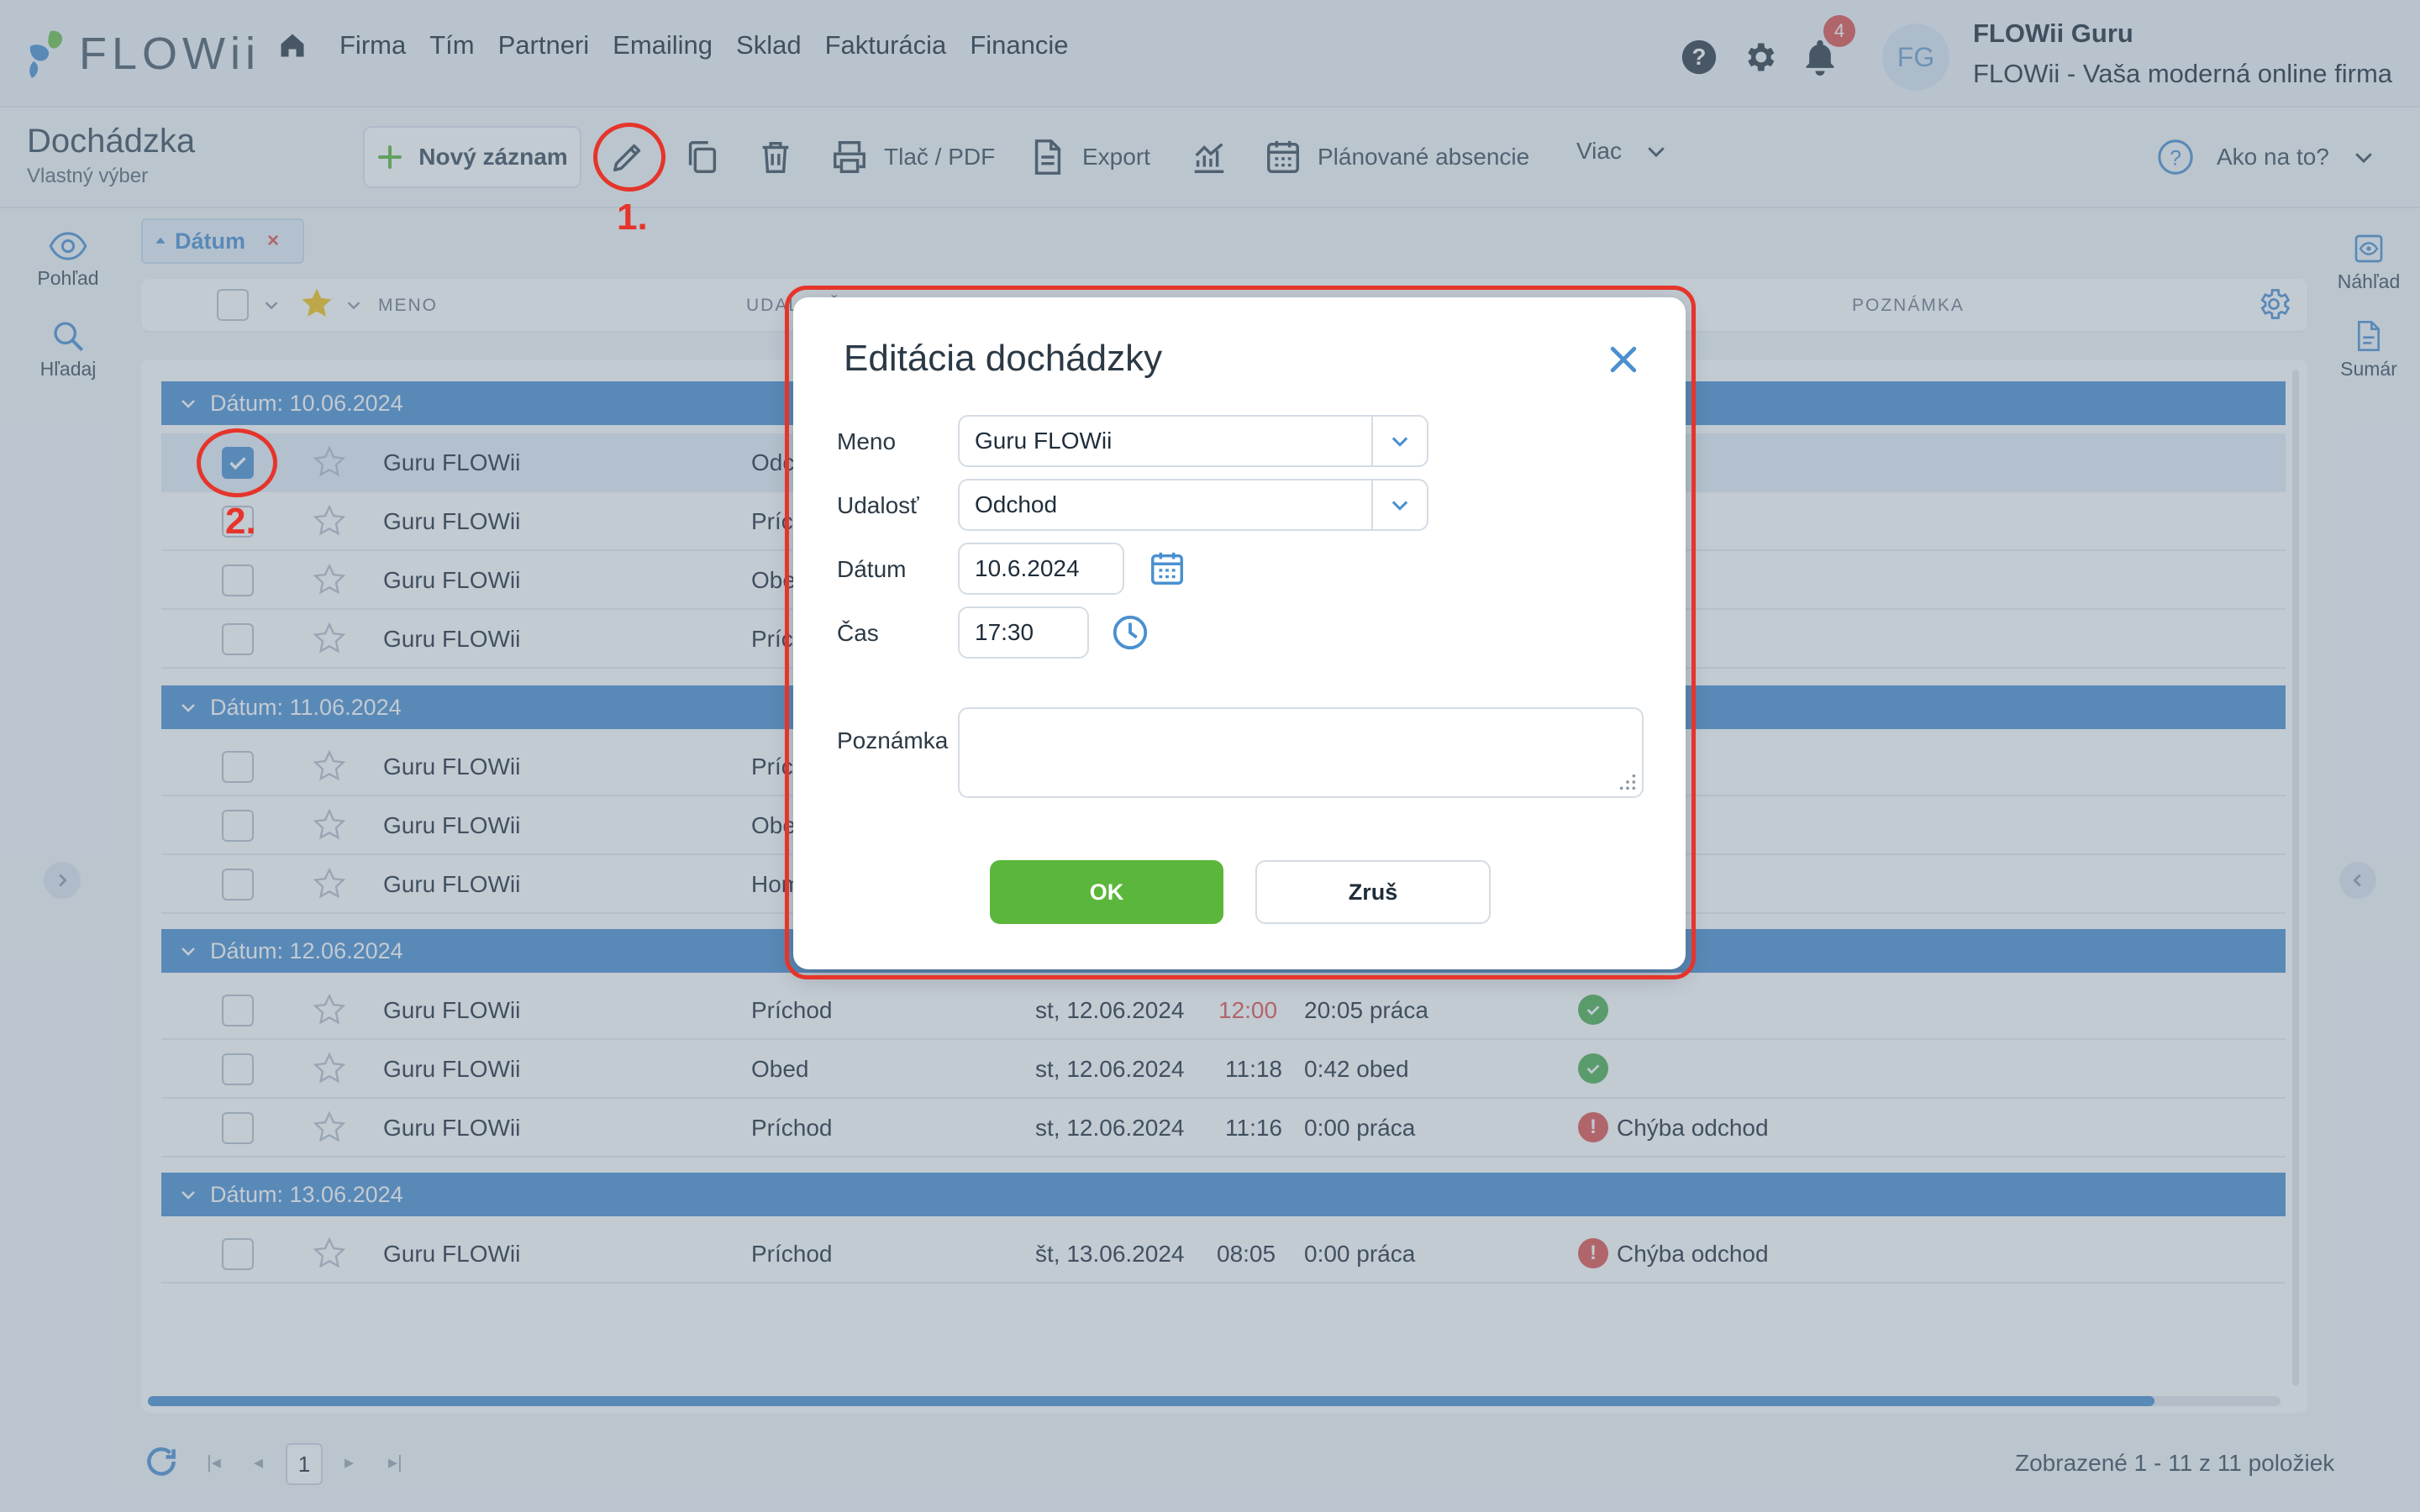 Image resolution: width=2420 pixels, height=1512 pixels. Describe the element at coordinates (632, 217) in the screenshot. I see `annotation-step-1: 1.` at that location.